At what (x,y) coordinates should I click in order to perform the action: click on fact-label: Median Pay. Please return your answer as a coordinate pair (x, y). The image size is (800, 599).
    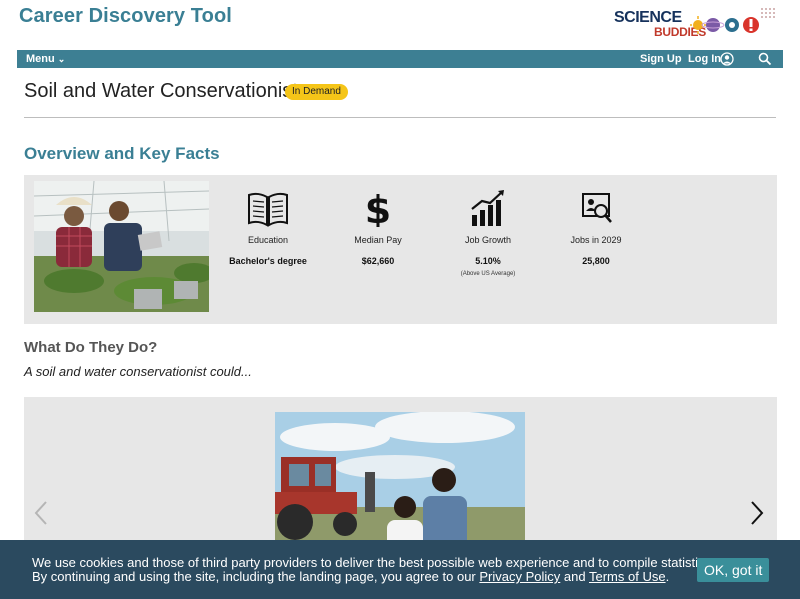
    Looking at the image, I should click on (378, 240).